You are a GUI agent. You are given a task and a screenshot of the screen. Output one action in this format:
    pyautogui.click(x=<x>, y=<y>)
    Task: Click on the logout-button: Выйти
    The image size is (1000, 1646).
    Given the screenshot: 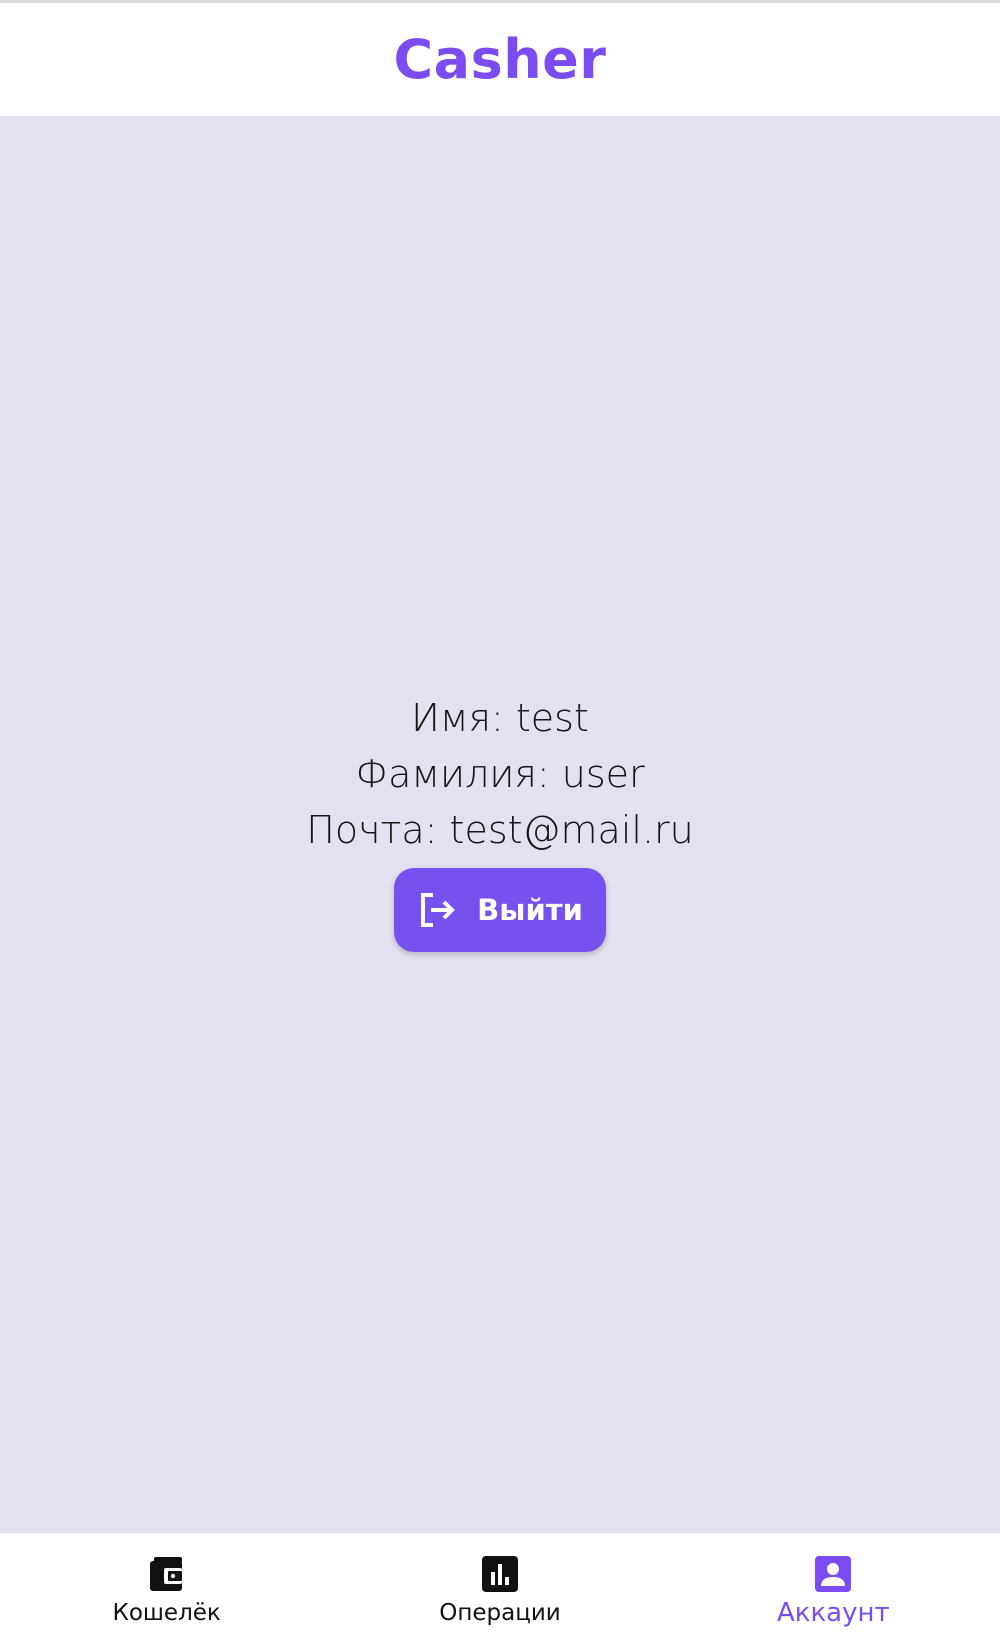 What is the action you would take?
    pyautogui.click(x=500, y=910)
    